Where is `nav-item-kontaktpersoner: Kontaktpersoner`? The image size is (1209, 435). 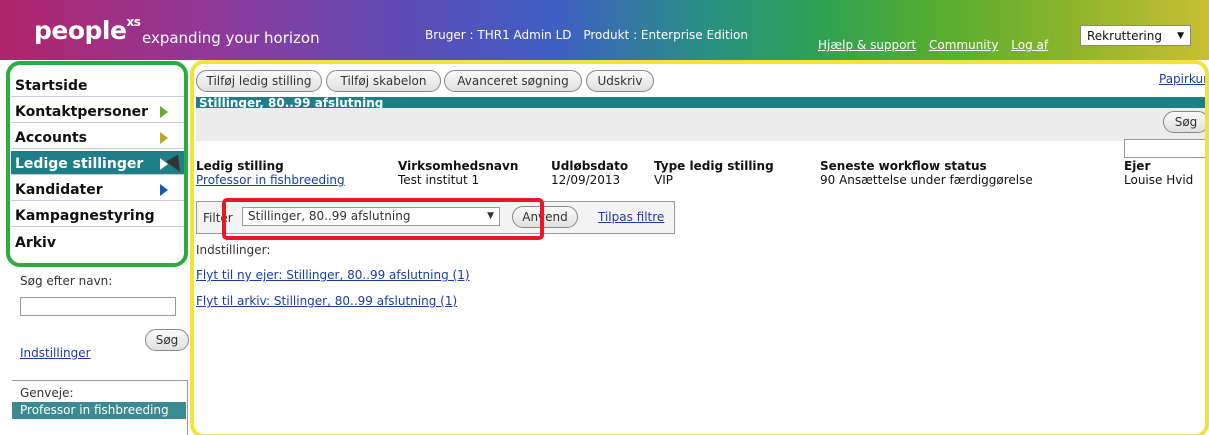
nav-item-kontaktpersoner: Kontaktpersoner is located at coordinates (97, 111).